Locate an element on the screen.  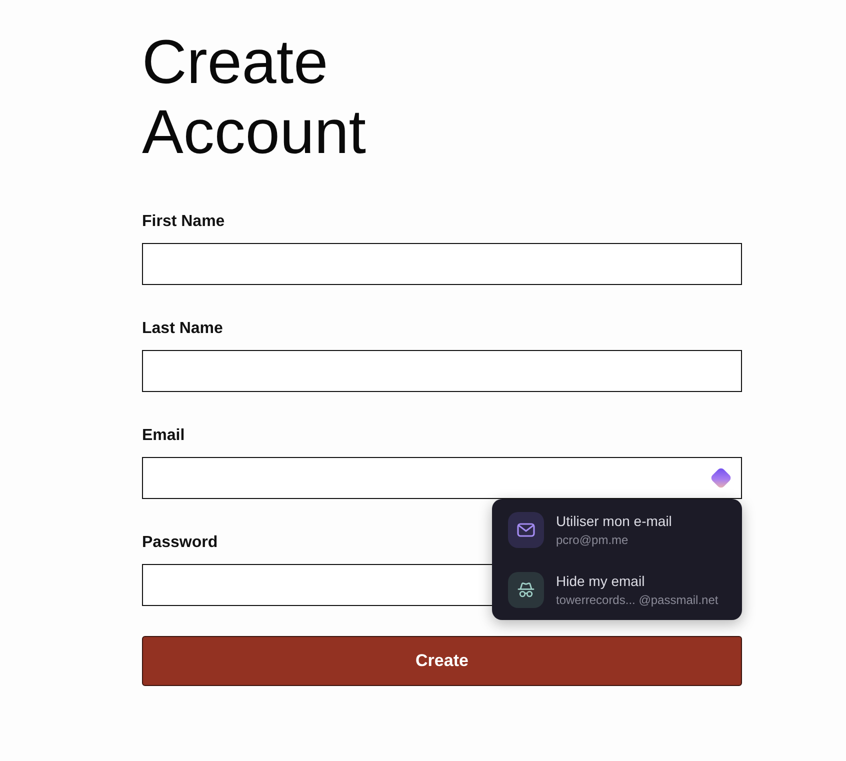
menu-item-subtitle: pcro@pm.me is located at coordinates (593, 540).